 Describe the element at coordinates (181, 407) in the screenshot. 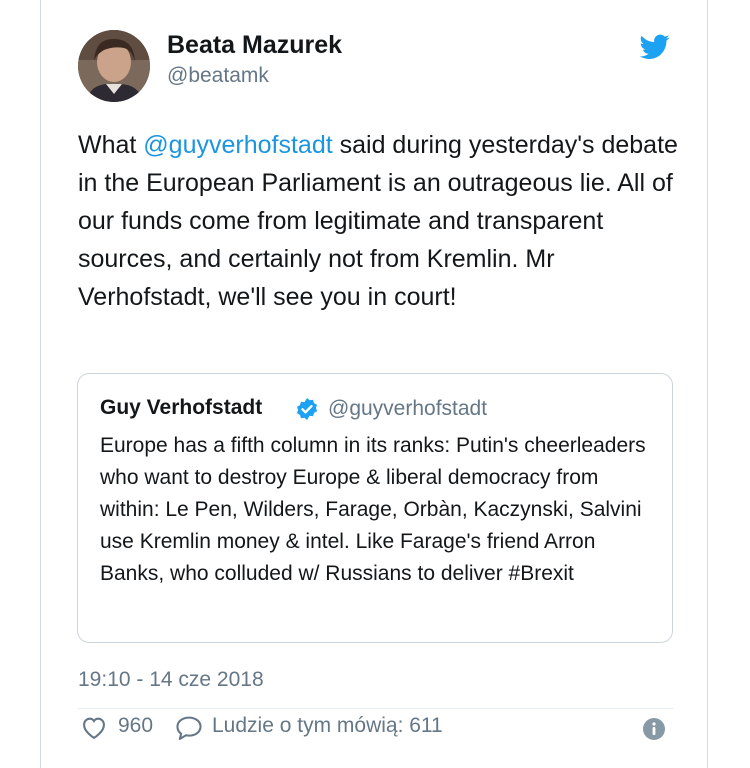

I see `quoted-author-name: Guy Verhofstadt` at that location.